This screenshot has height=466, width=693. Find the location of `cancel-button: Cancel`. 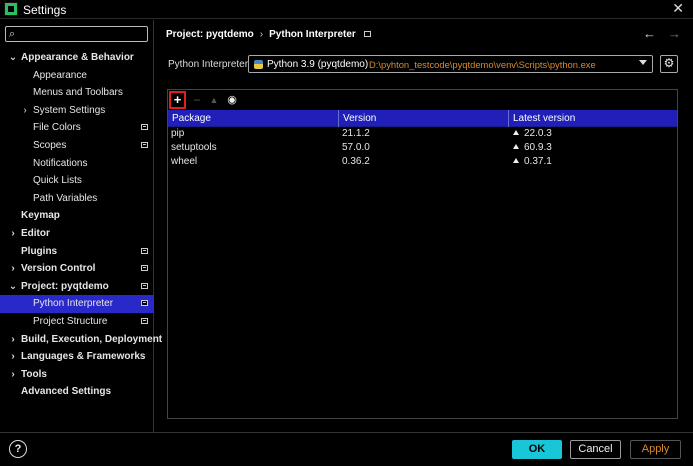

cancel-button: Cancel is located at coordinates (595, 449).